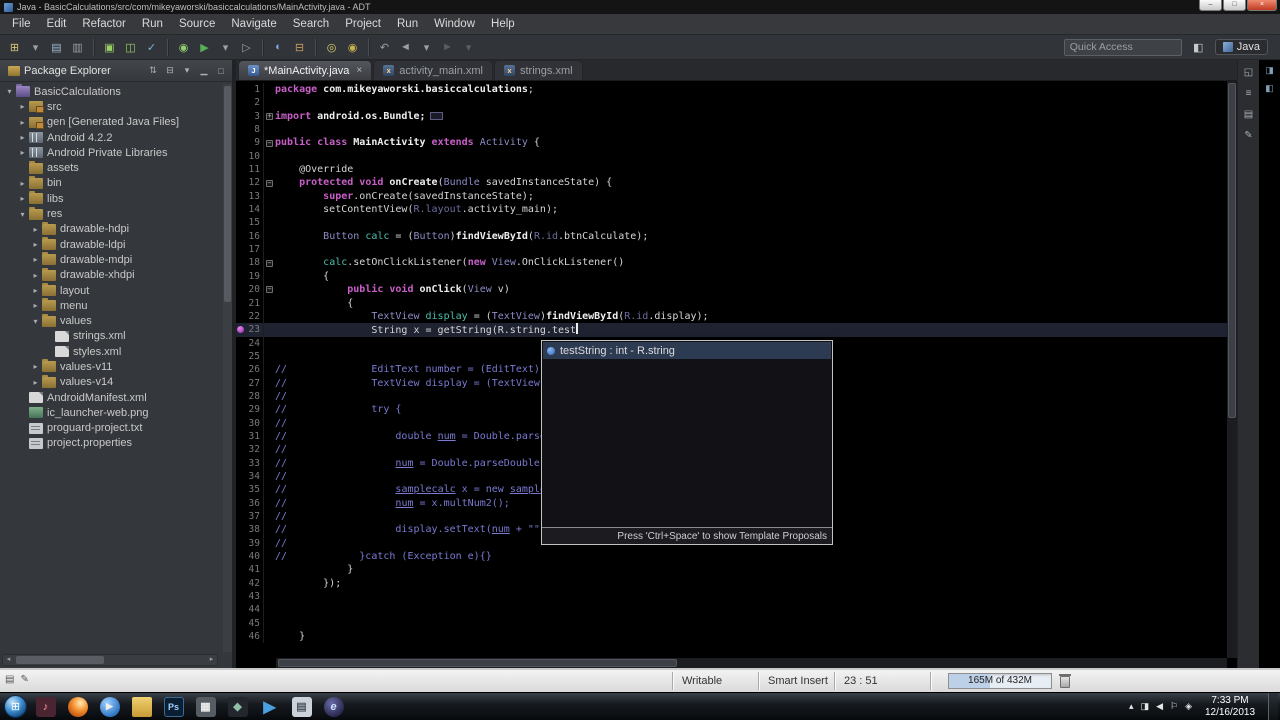  What do you see at coordinates (8, 660) in the screenshot?
I see `scroll-left-icon: ◂` at bounding box center [8, 660].